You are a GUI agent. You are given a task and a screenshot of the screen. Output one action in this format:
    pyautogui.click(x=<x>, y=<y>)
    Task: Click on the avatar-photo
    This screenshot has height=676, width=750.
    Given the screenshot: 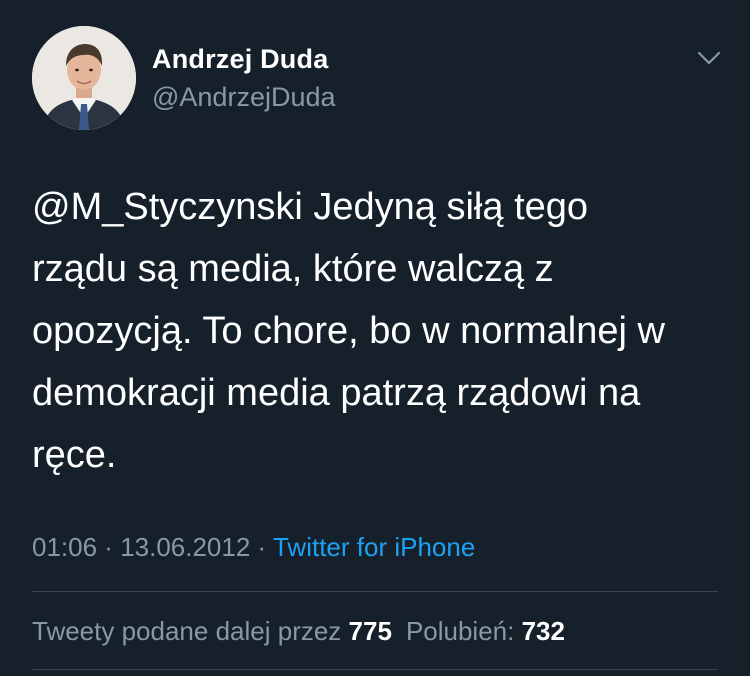 What is the action you would take?
    pyautogui.click(x=84, y=78)
    